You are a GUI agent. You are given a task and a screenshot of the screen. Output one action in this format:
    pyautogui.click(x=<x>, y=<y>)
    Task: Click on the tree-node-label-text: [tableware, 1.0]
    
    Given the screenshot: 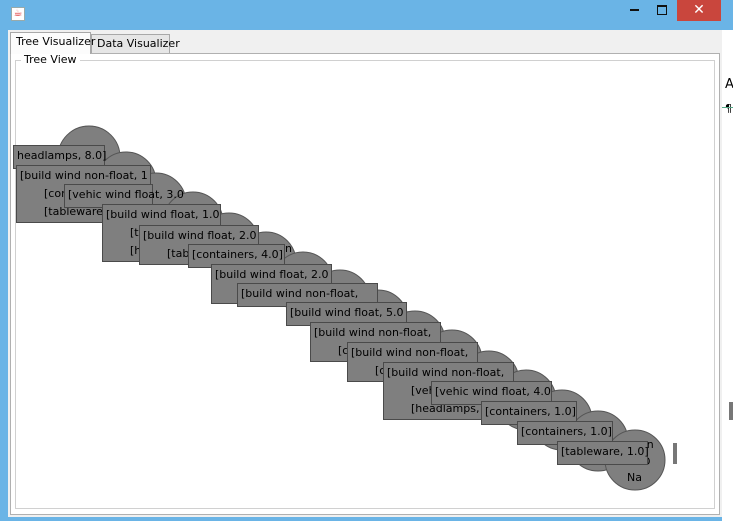 What is the action you would take?
    pyautogui.click(x=605, y=451)
    